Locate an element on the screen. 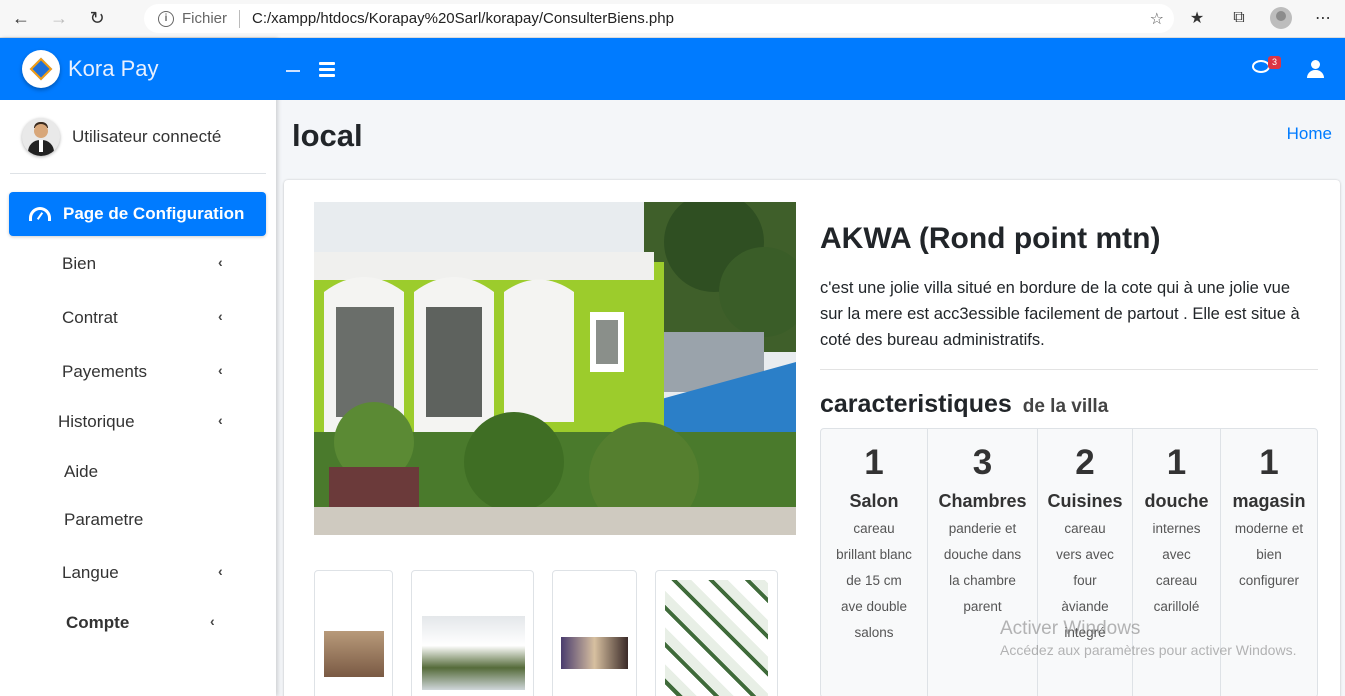 This screenshot has height=696, width=1345. feature-count: 2 is located at coordinates (1085, 462).